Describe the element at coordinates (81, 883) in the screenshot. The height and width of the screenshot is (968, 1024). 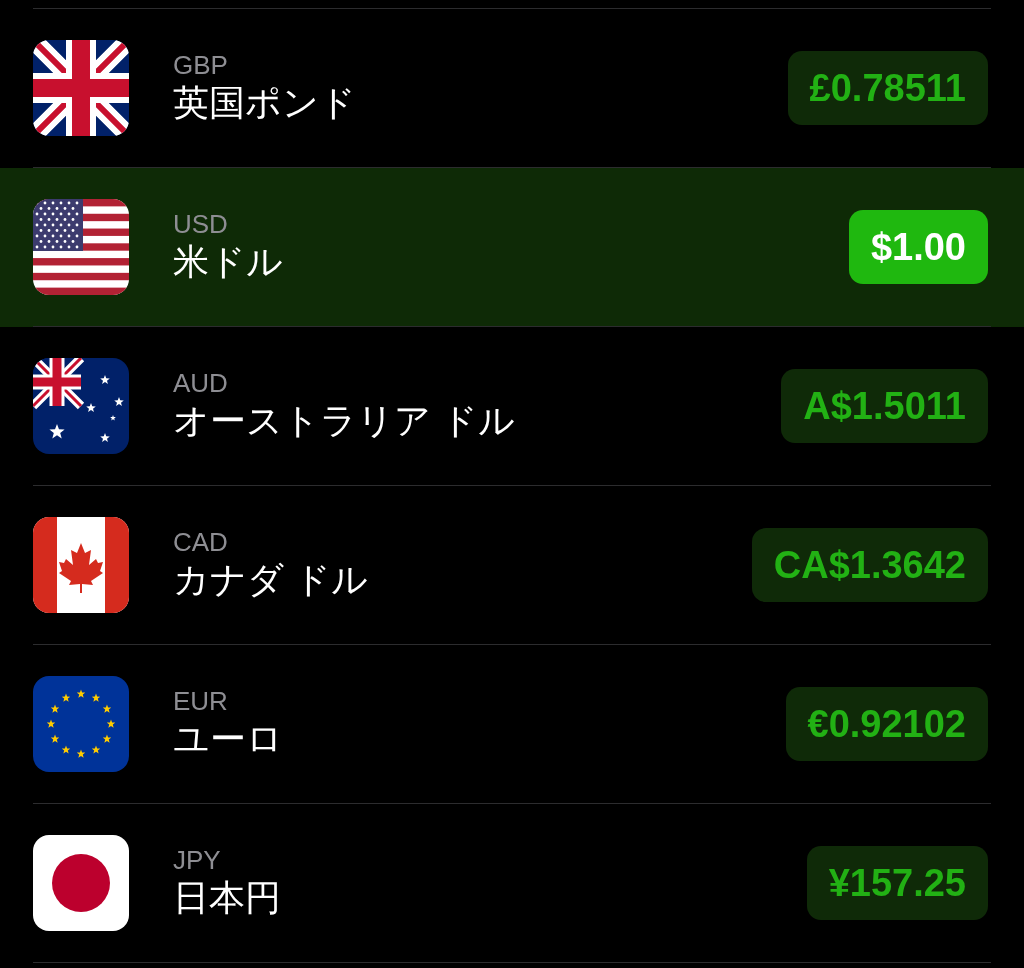
I see `rising-sun-disc-flag-icon` at that location.